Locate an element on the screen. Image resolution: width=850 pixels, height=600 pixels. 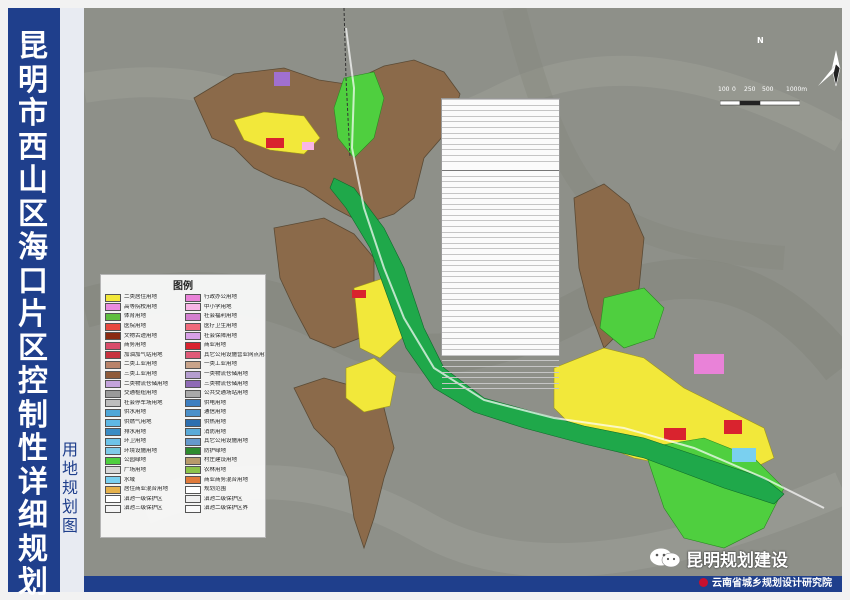
legend-label: 医院用地 is located at coordinates (135, 326).